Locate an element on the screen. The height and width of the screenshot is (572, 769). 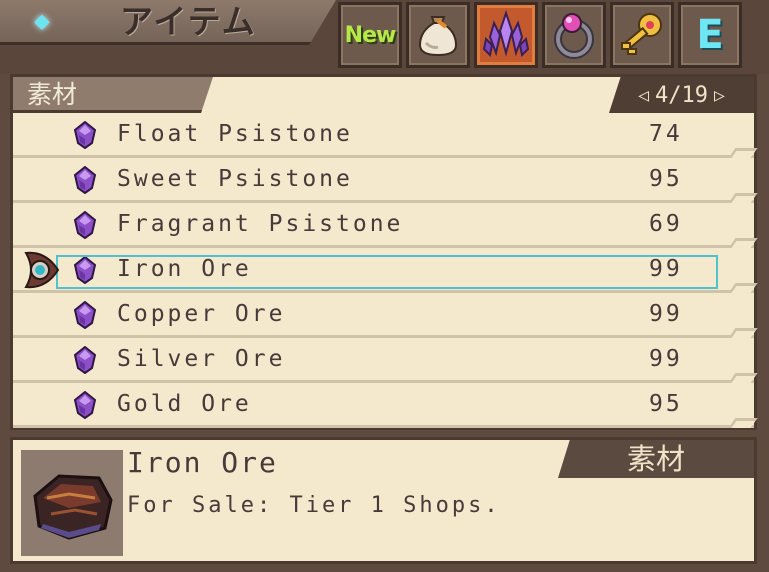
item-bag-icon is located at coordinates (438, 36).